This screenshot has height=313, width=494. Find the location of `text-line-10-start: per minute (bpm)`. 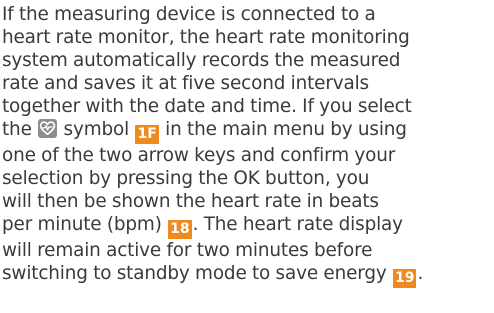

text-line-10-start: per minute (bpm) is located at coordinates (85, 224).